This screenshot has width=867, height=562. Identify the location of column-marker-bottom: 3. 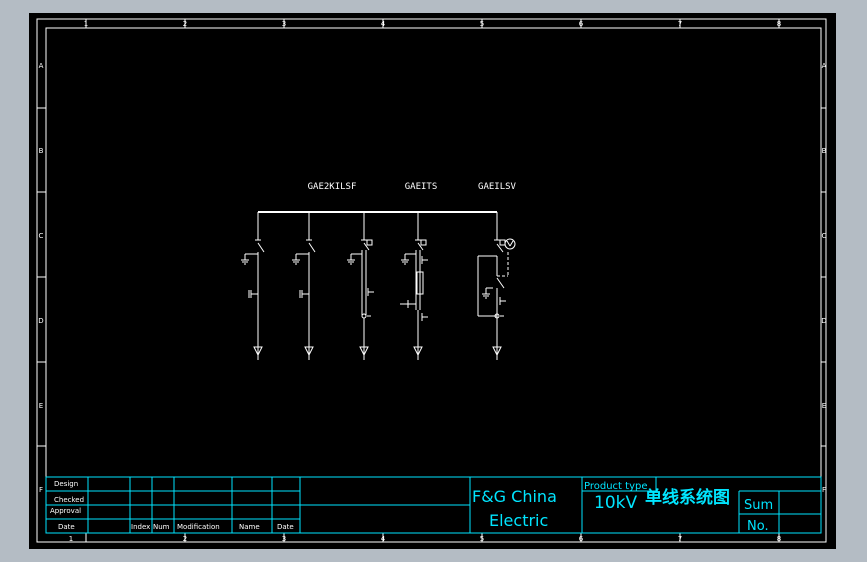
(284, 539).